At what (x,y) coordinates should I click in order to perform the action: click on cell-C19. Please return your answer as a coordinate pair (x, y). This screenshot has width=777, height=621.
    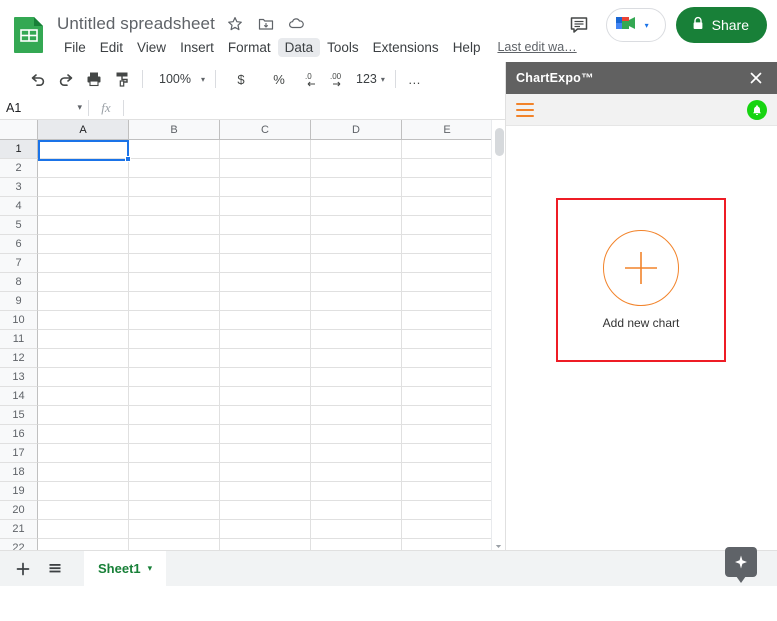
    Looking at the image, I should click on (265, 491).